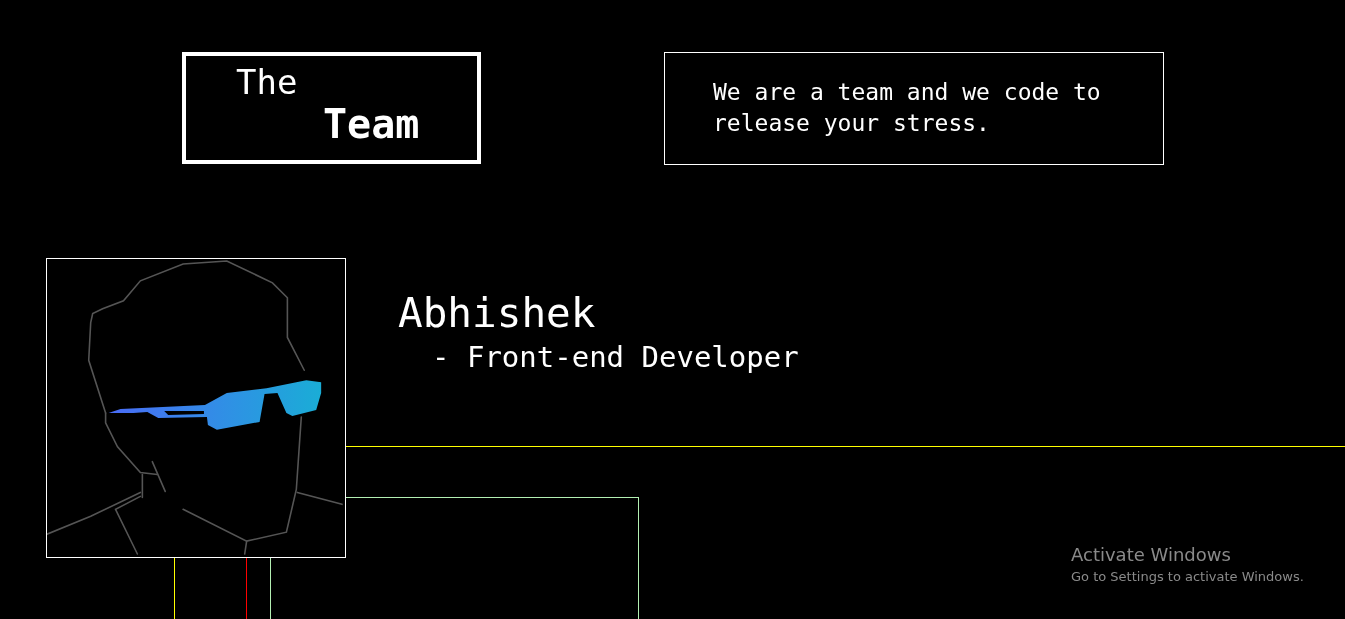  What do you see at coordinates (907, 108) in the screenshot?
I see `tagline: We are a team and we code to release your stress.` at bounding box center [907, 108].